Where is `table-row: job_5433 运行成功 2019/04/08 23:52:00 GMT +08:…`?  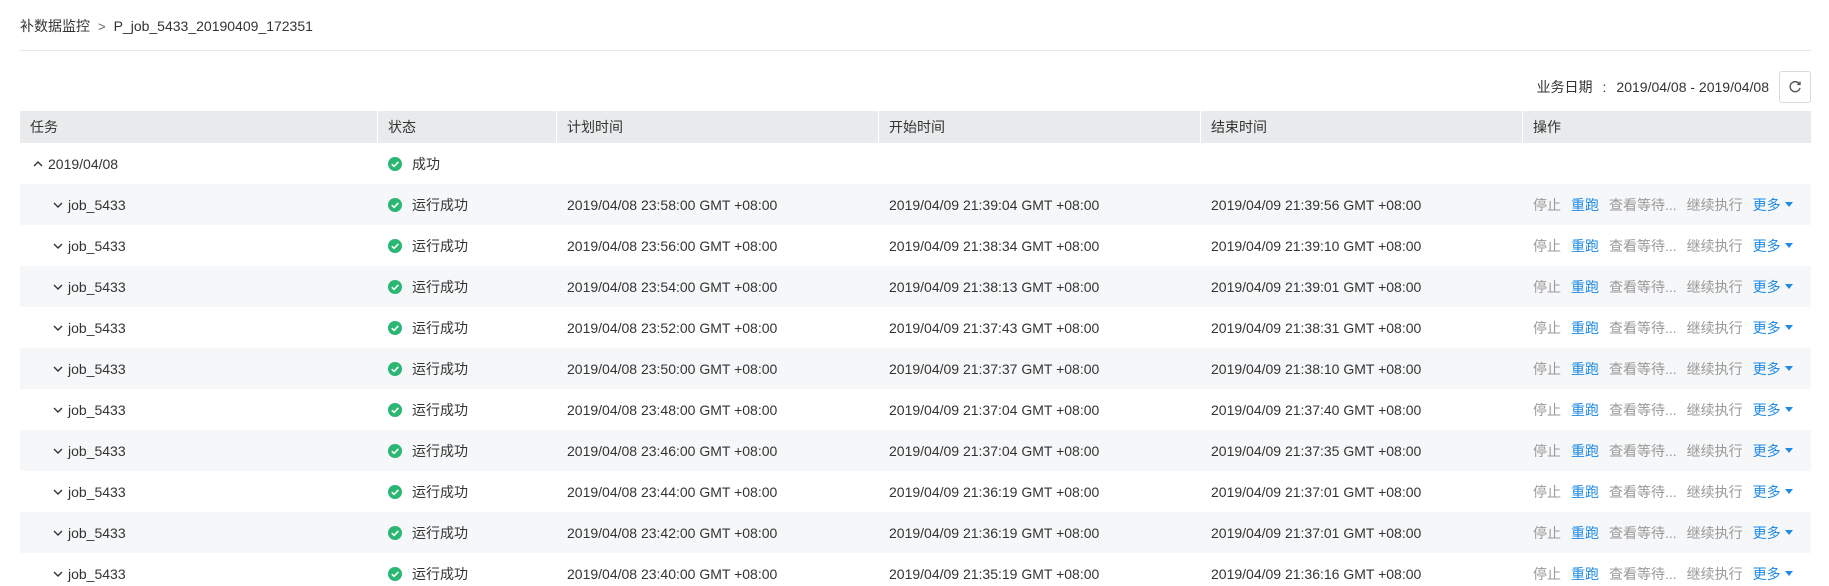 table-row: job_5433 运行成功 2019/04/08 23:52:00 GMT +08:… is located at coordinates (915, 327).